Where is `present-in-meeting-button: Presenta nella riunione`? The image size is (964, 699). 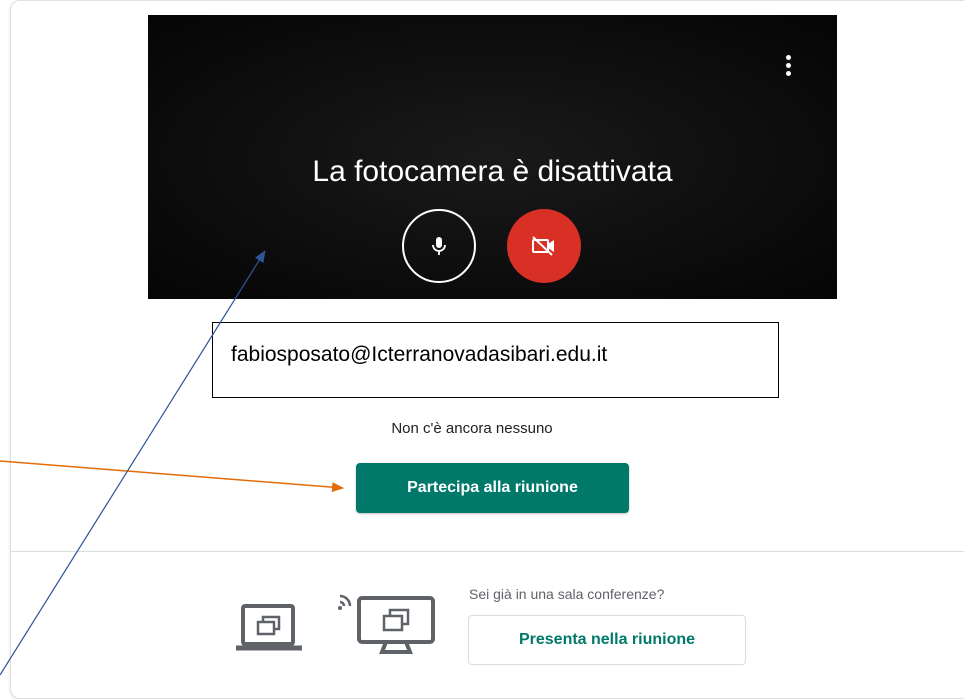 present-in-meeting-button: Presenta nella riunione is located at coordinates (607, 640).